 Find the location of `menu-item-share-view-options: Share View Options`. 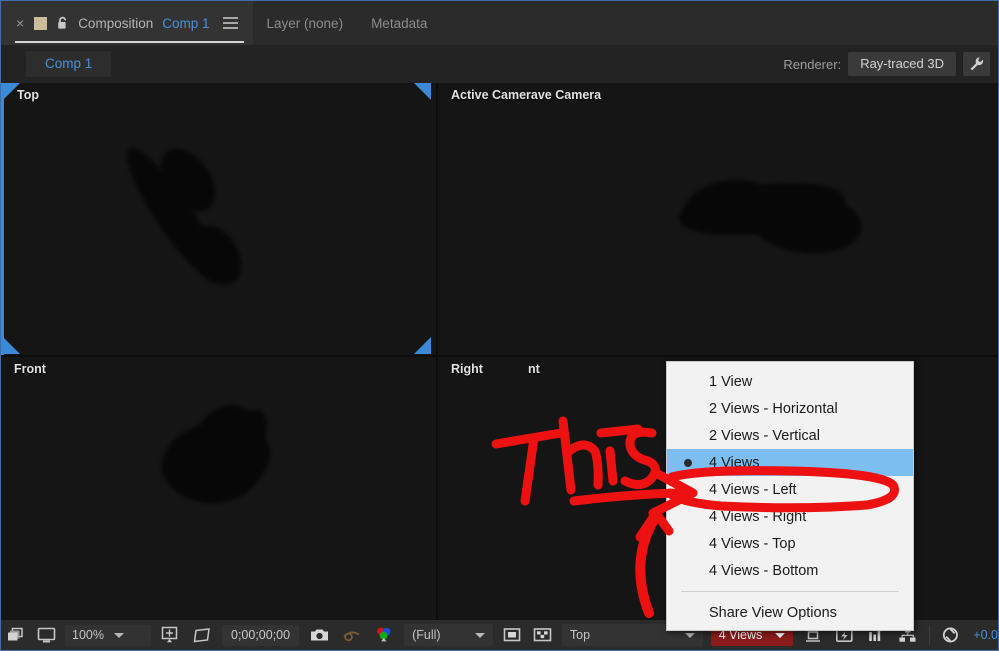

menu-item-share-view-options: Share View Options is located at coordinates (790, 612).